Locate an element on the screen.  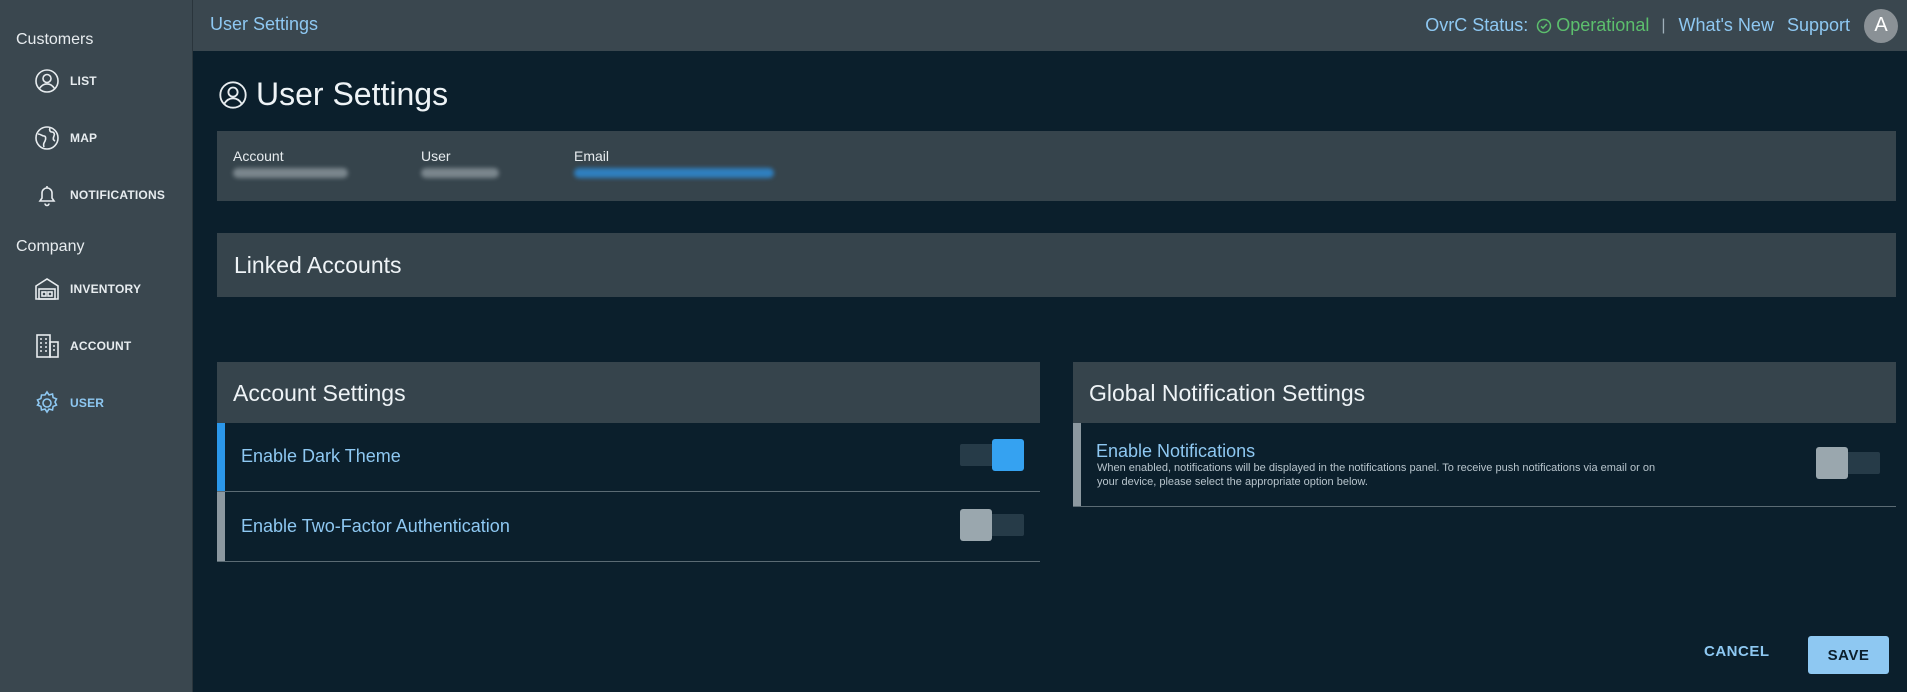
account-settings-title: Account Settings is located at coordinates (319, 393).